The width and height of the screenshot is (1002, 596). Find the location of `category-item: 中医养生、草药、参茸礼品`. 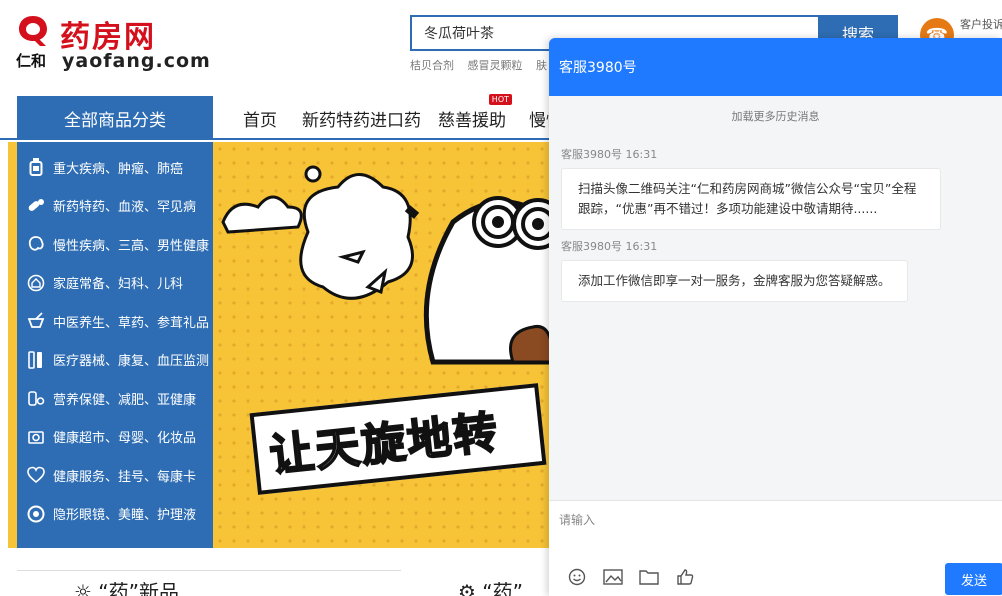

category-item: 中医养生、草药、参茸礼品 is located at coordinates (115, 321).